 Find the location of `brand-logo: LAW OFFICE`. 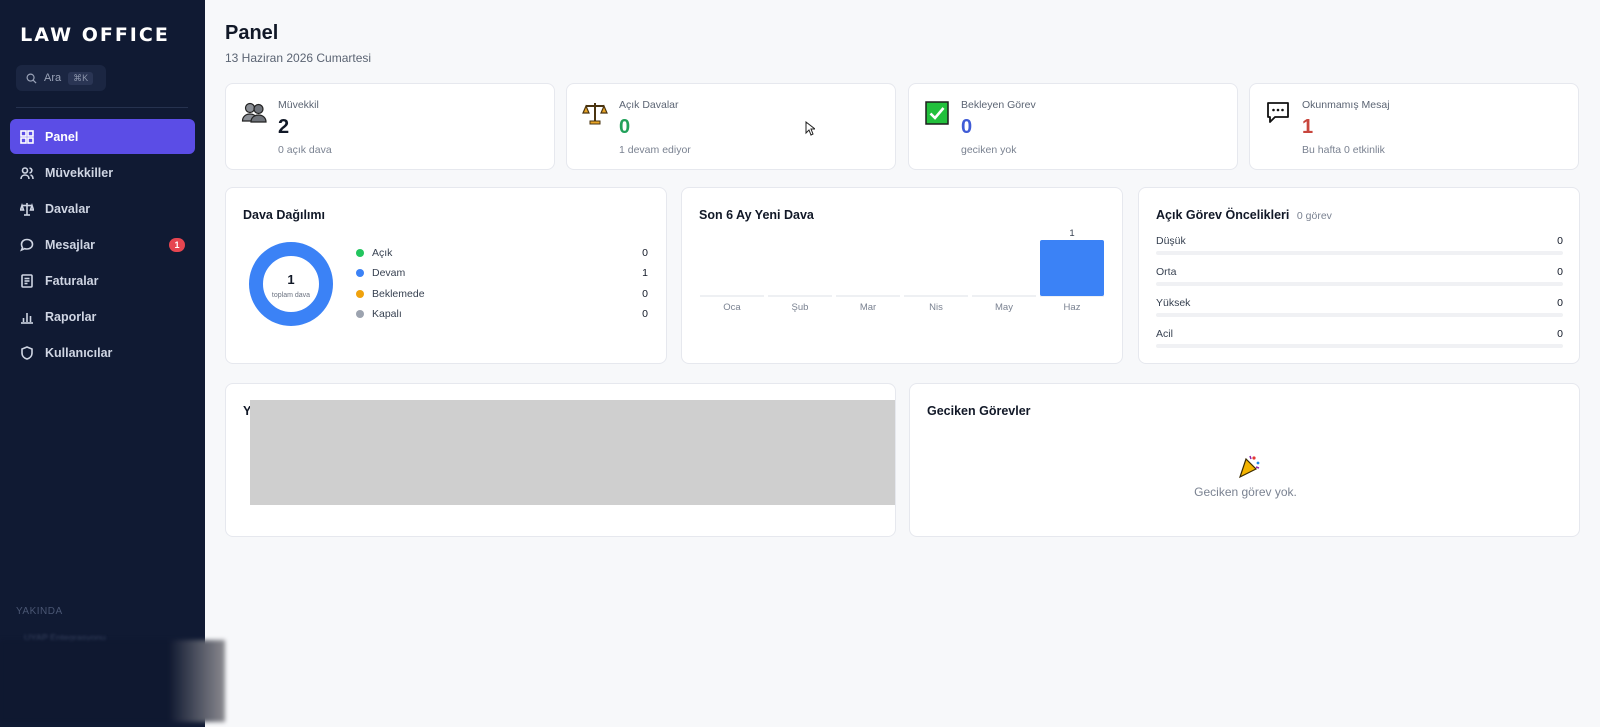

brand-logo: LAW OFFICE is located at coordinates (95, 35).